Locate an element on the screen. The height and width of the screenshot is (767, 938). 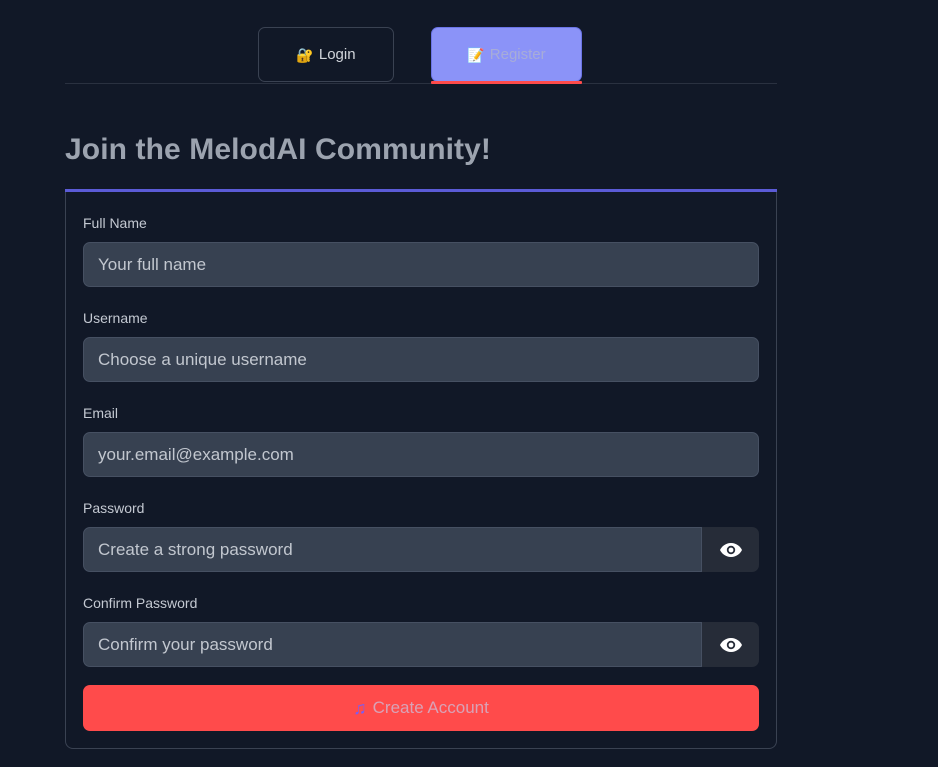
full-name-input is located at coordinates (421, 264).